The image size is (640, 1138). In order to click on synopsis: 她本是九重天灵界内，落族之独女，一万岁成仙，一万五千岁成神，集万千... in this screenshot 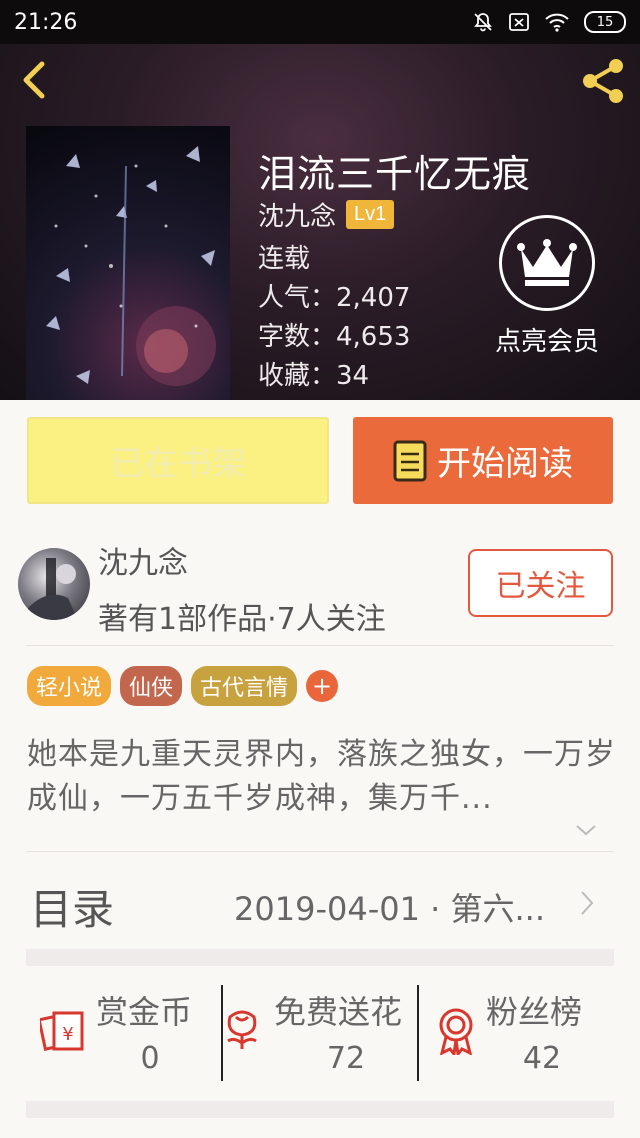, I will do `click(322, 777)`.